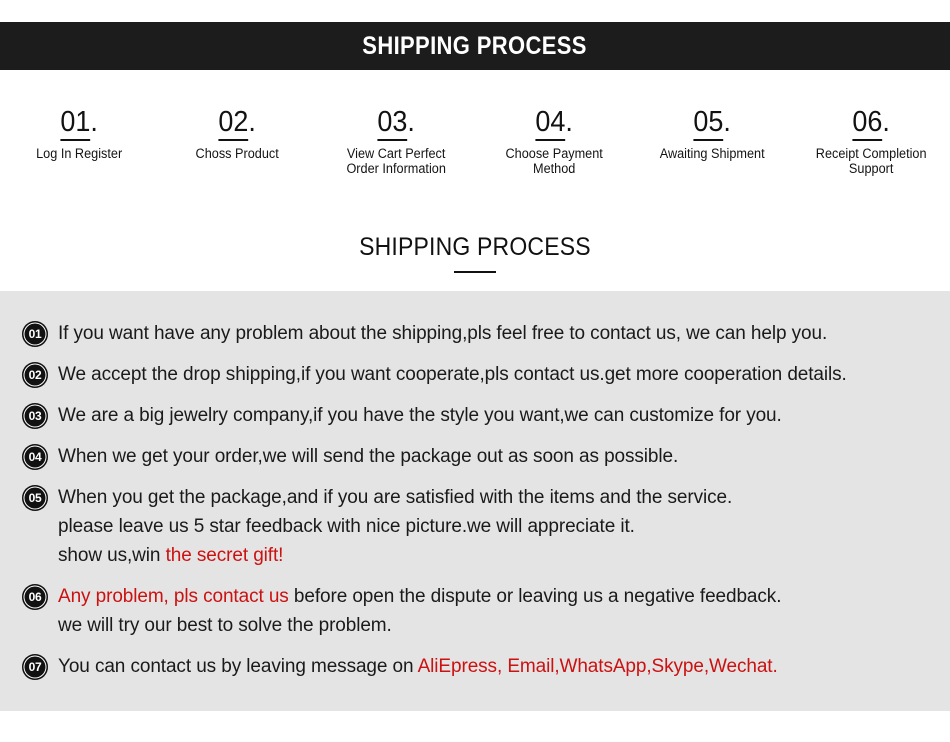 The width and height of the screenshot is (950, 742). I want to click on faq-highlight-text: Any problem, pls contact us, so click(173, 596).